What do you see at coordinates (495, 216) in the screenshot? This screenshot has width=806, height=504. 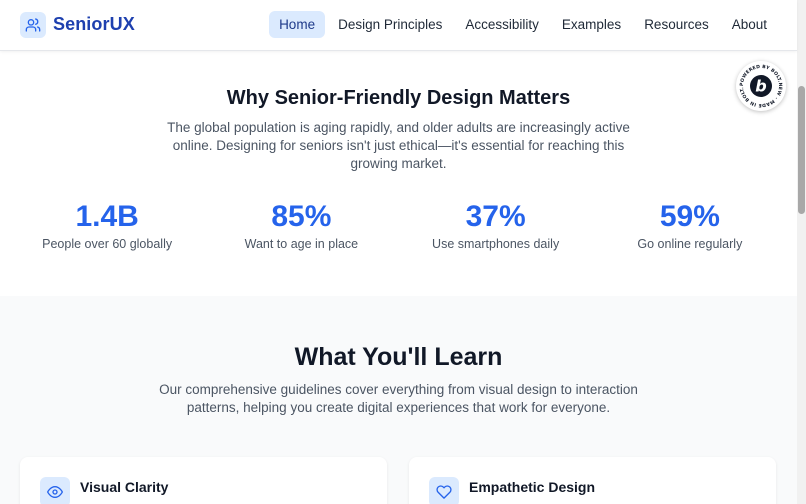 I see `stat-value: 37%` at bounding box center [495, 216].